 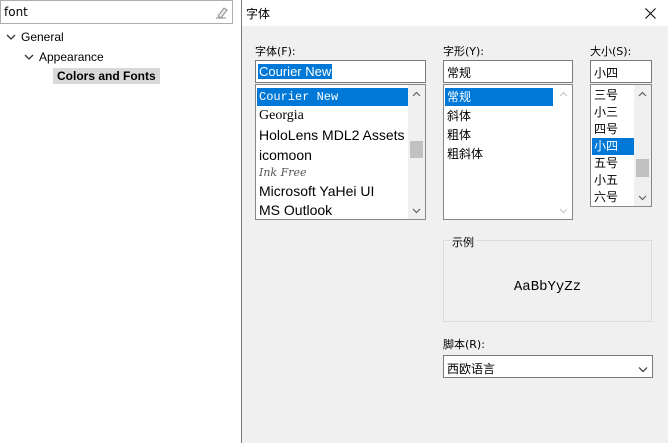 I want to click on tree-item-appearance: Appearance, so click(x=65, y=58).